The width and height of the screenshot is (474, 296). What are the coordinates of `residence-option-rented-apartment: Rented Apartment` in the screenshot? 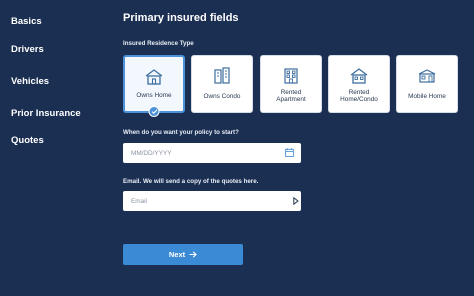 It's located at (291, 84).